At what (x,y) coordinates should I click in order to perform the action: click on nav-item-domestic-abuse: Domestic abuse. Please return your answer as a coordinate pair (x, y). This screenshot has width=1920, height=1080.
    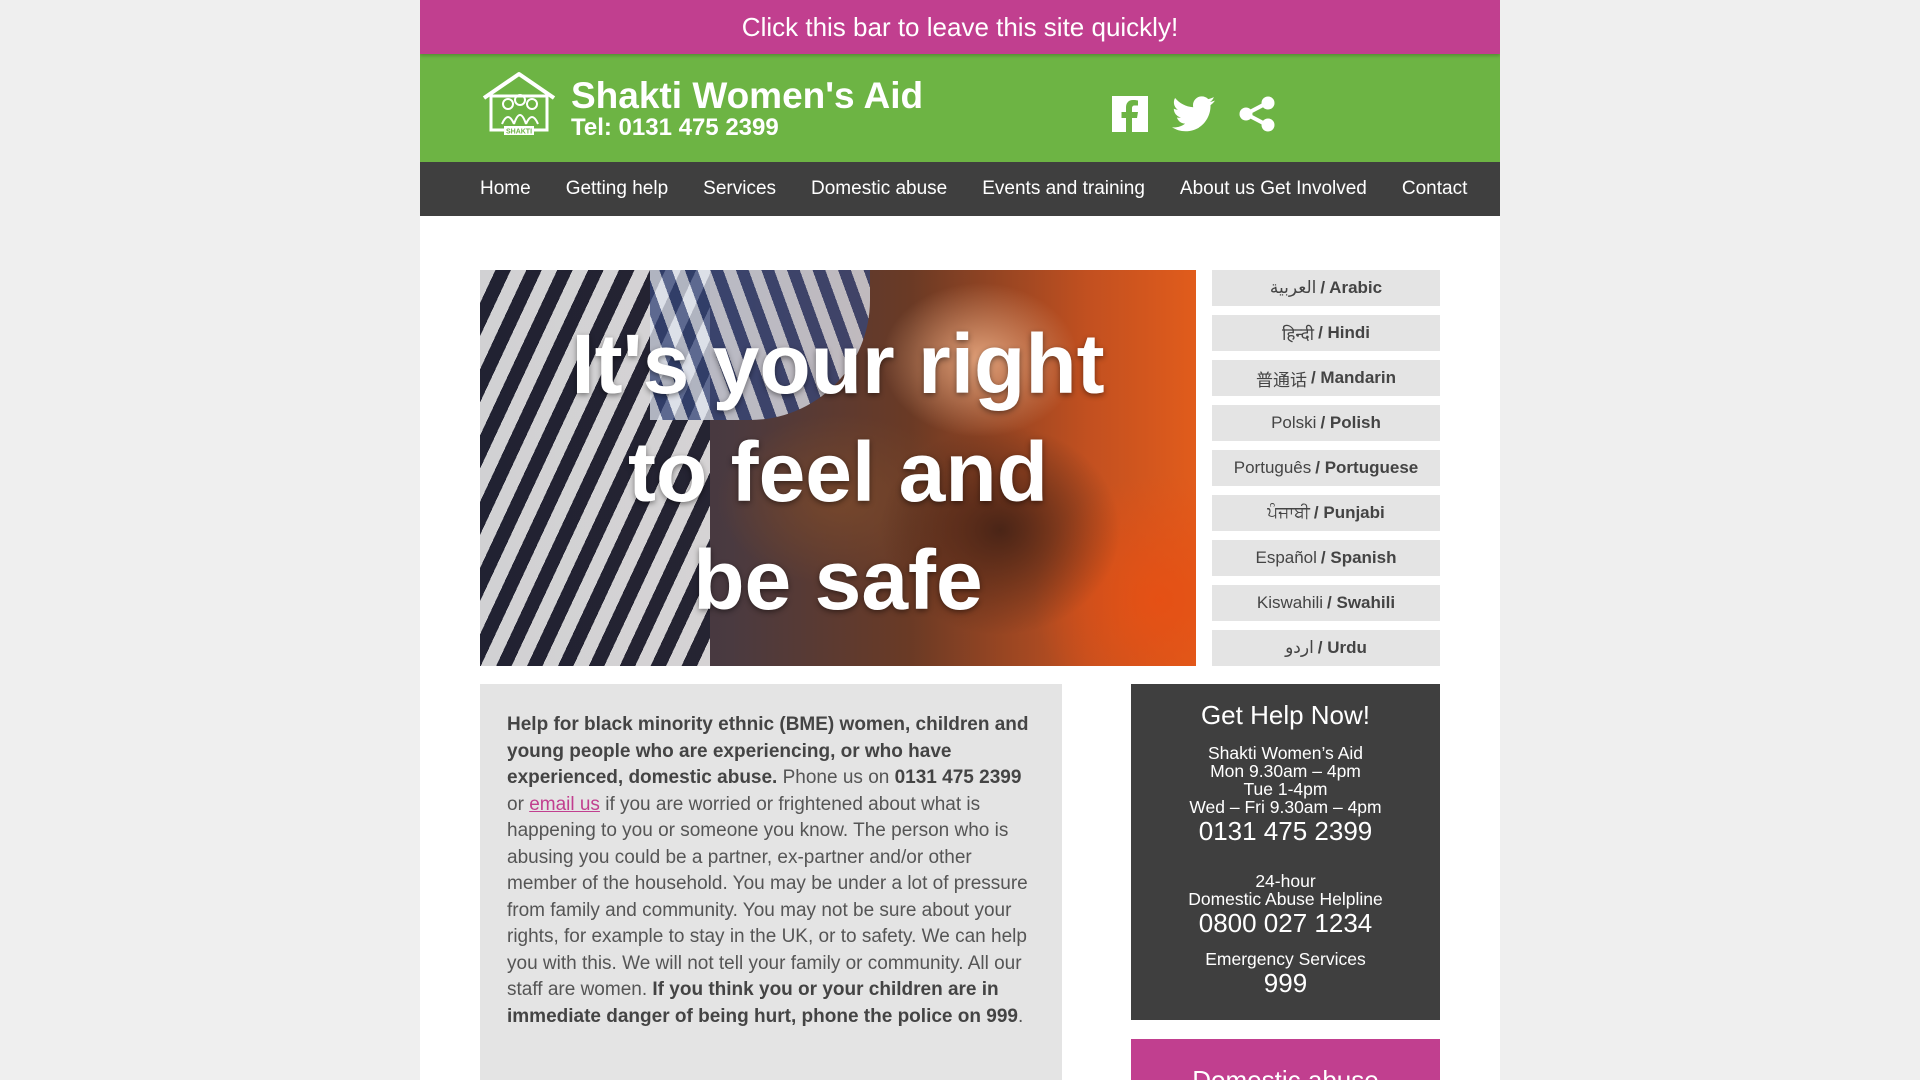
    Looking at the image, I should click on (879, 189).